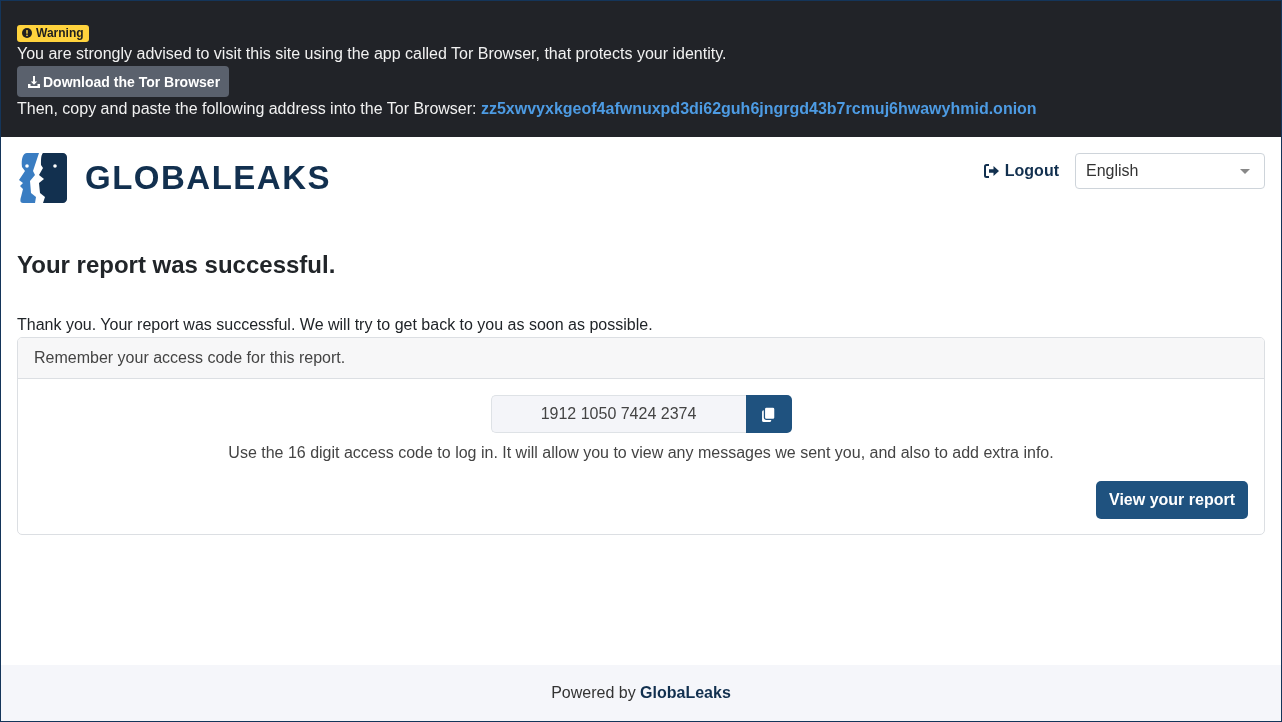 Image resolution: width=1282 pixels, height=722 pixels. Describe the element at coordinates (42, 178) in the screenshot. I see `logo-faces-icon` at that location.